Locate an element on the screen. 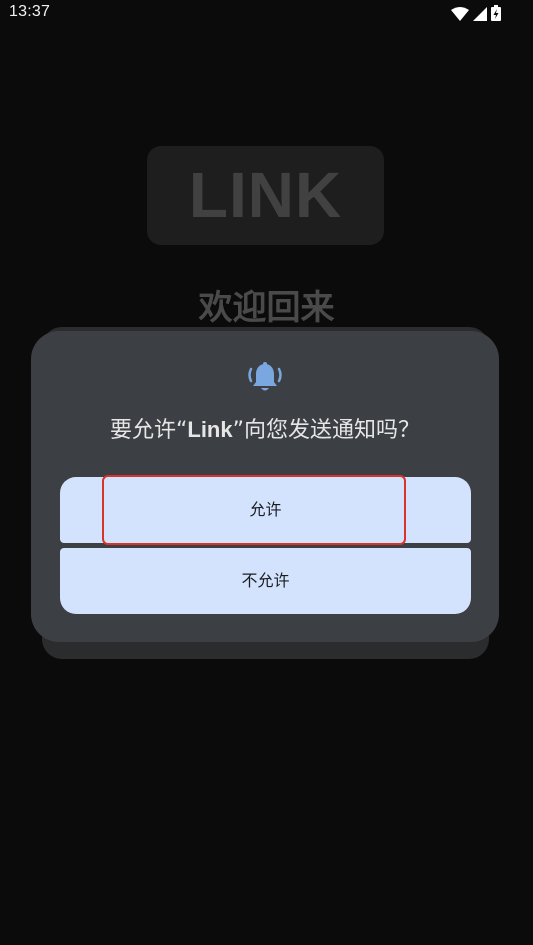  dialog-title-suffix: ”向您发送通知吗？ is located at coordinates (326, 430).